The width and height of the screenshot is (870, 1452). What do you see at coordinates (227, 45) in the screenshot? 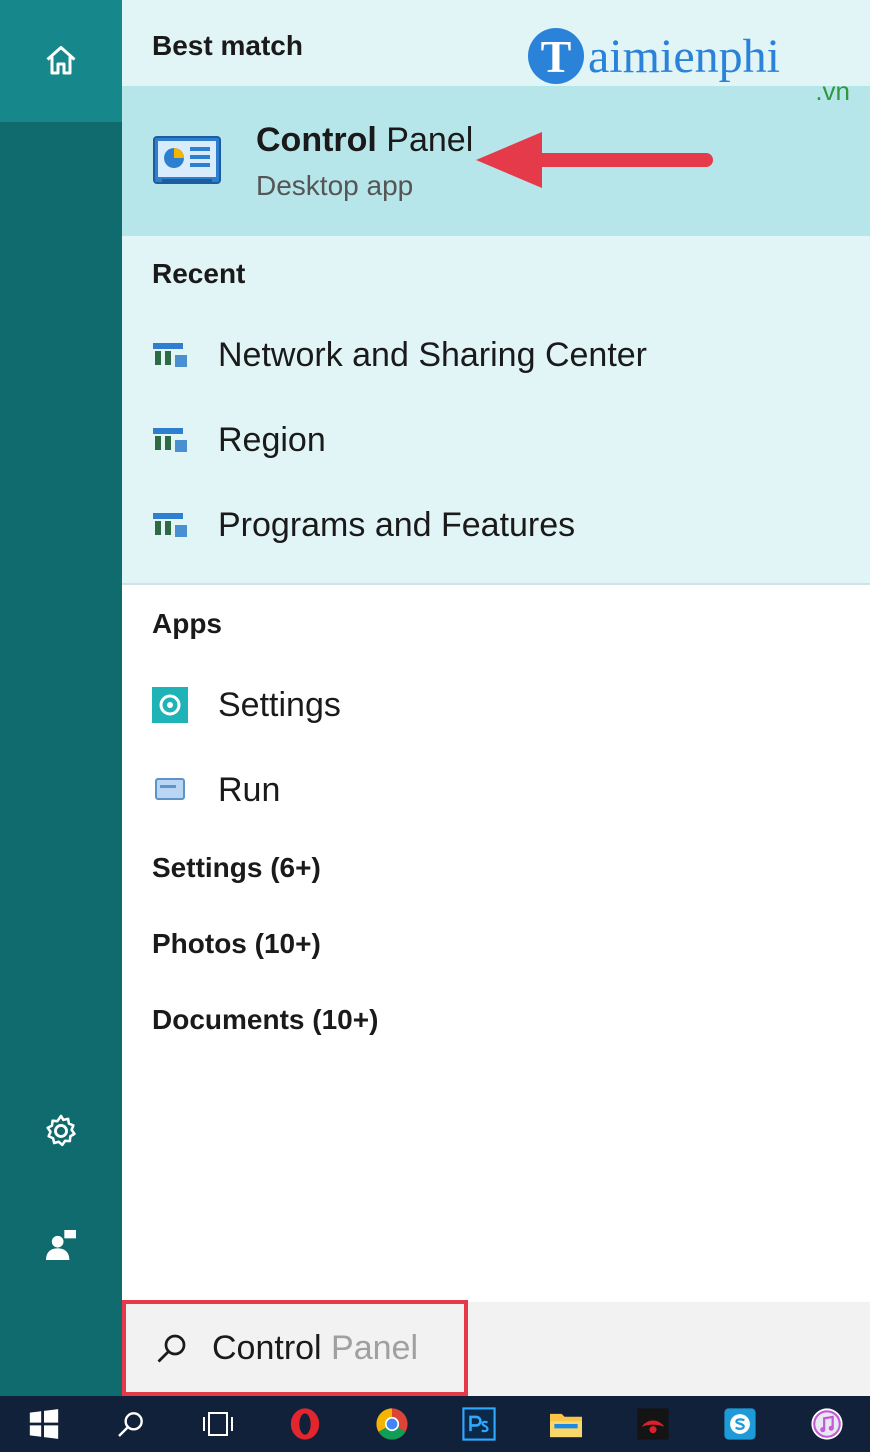
I see `best-match-header: Best match` at bounding box center [227, 45].